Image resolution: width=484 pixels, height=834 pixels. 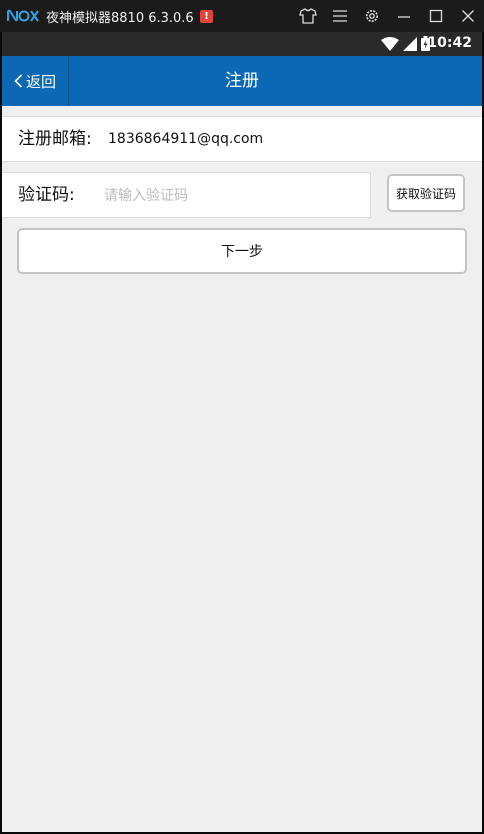 I want to click on nox-logo-icon, so click(x=23, y=15).